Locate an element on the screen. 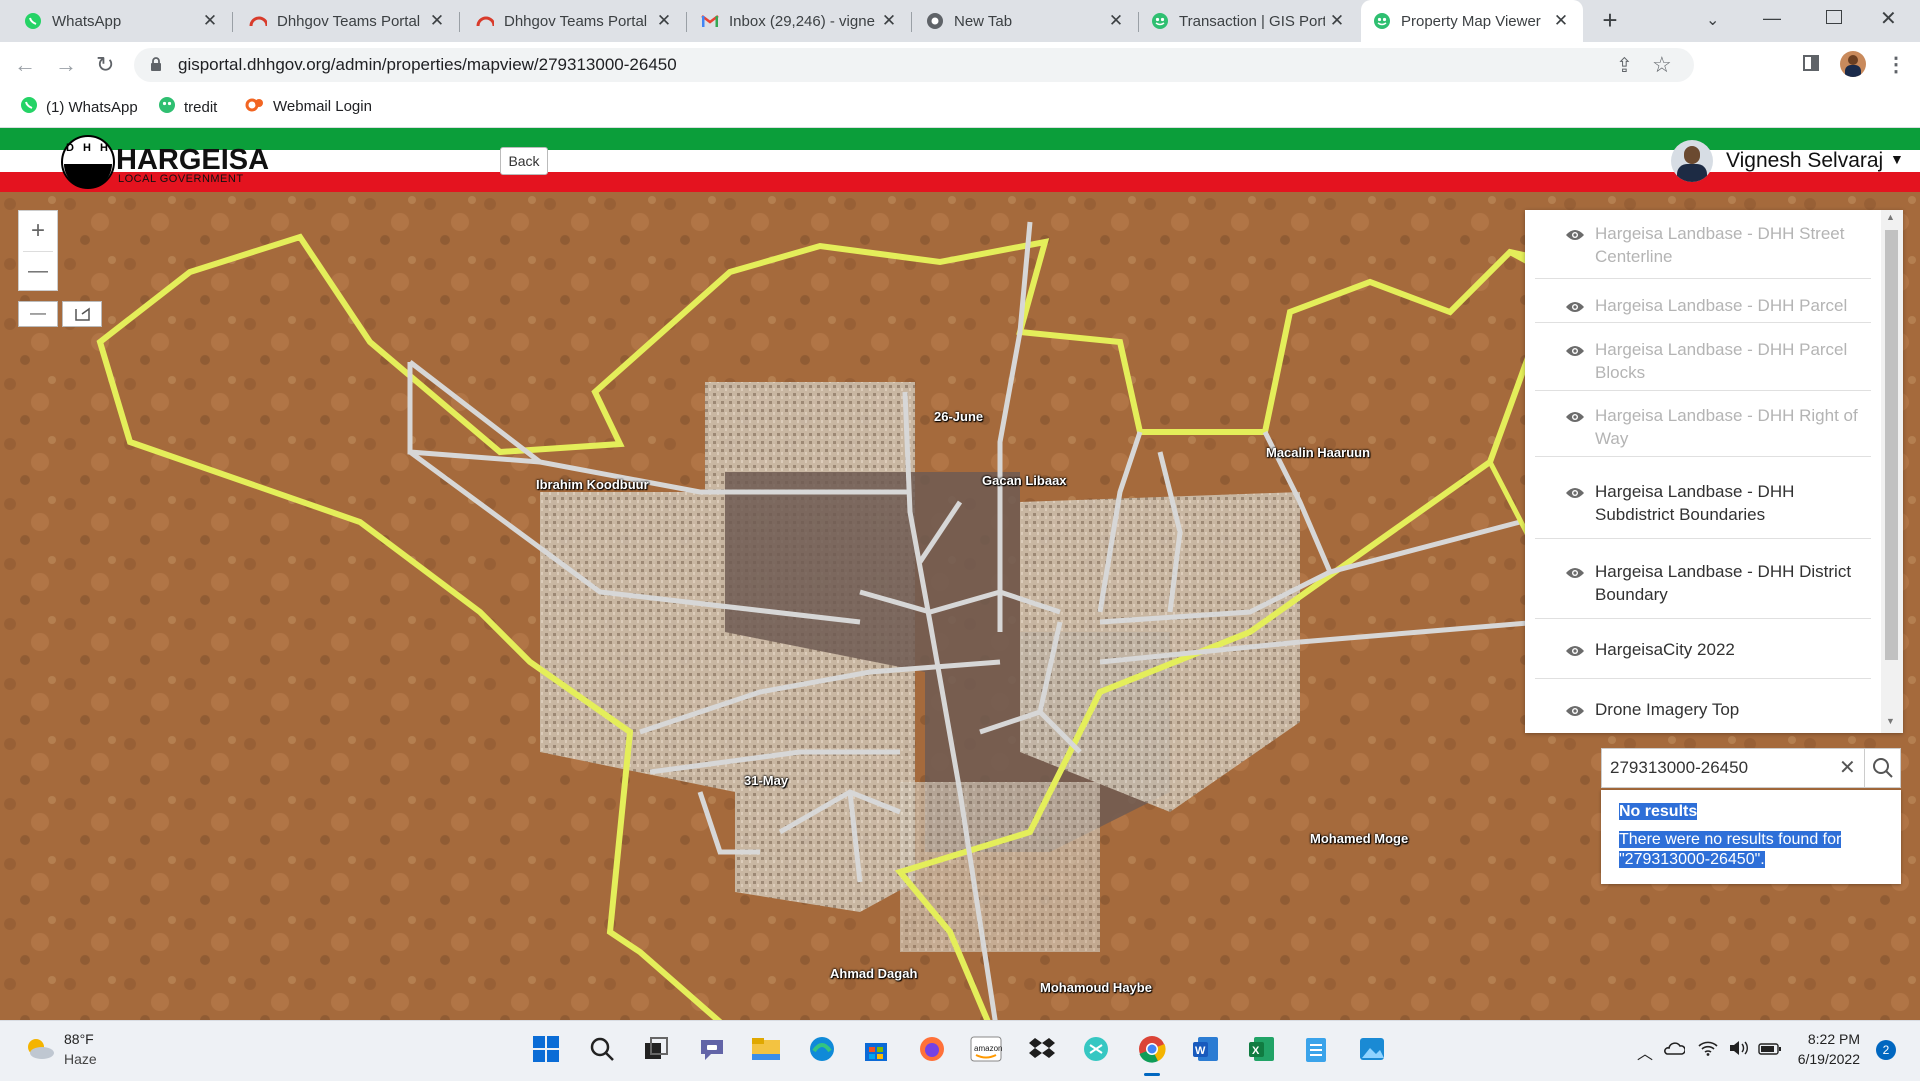 Image resolution: width=1920 pixels, height=1081 pixels. onedrive-icon is located at coordinates (1674, 1050).